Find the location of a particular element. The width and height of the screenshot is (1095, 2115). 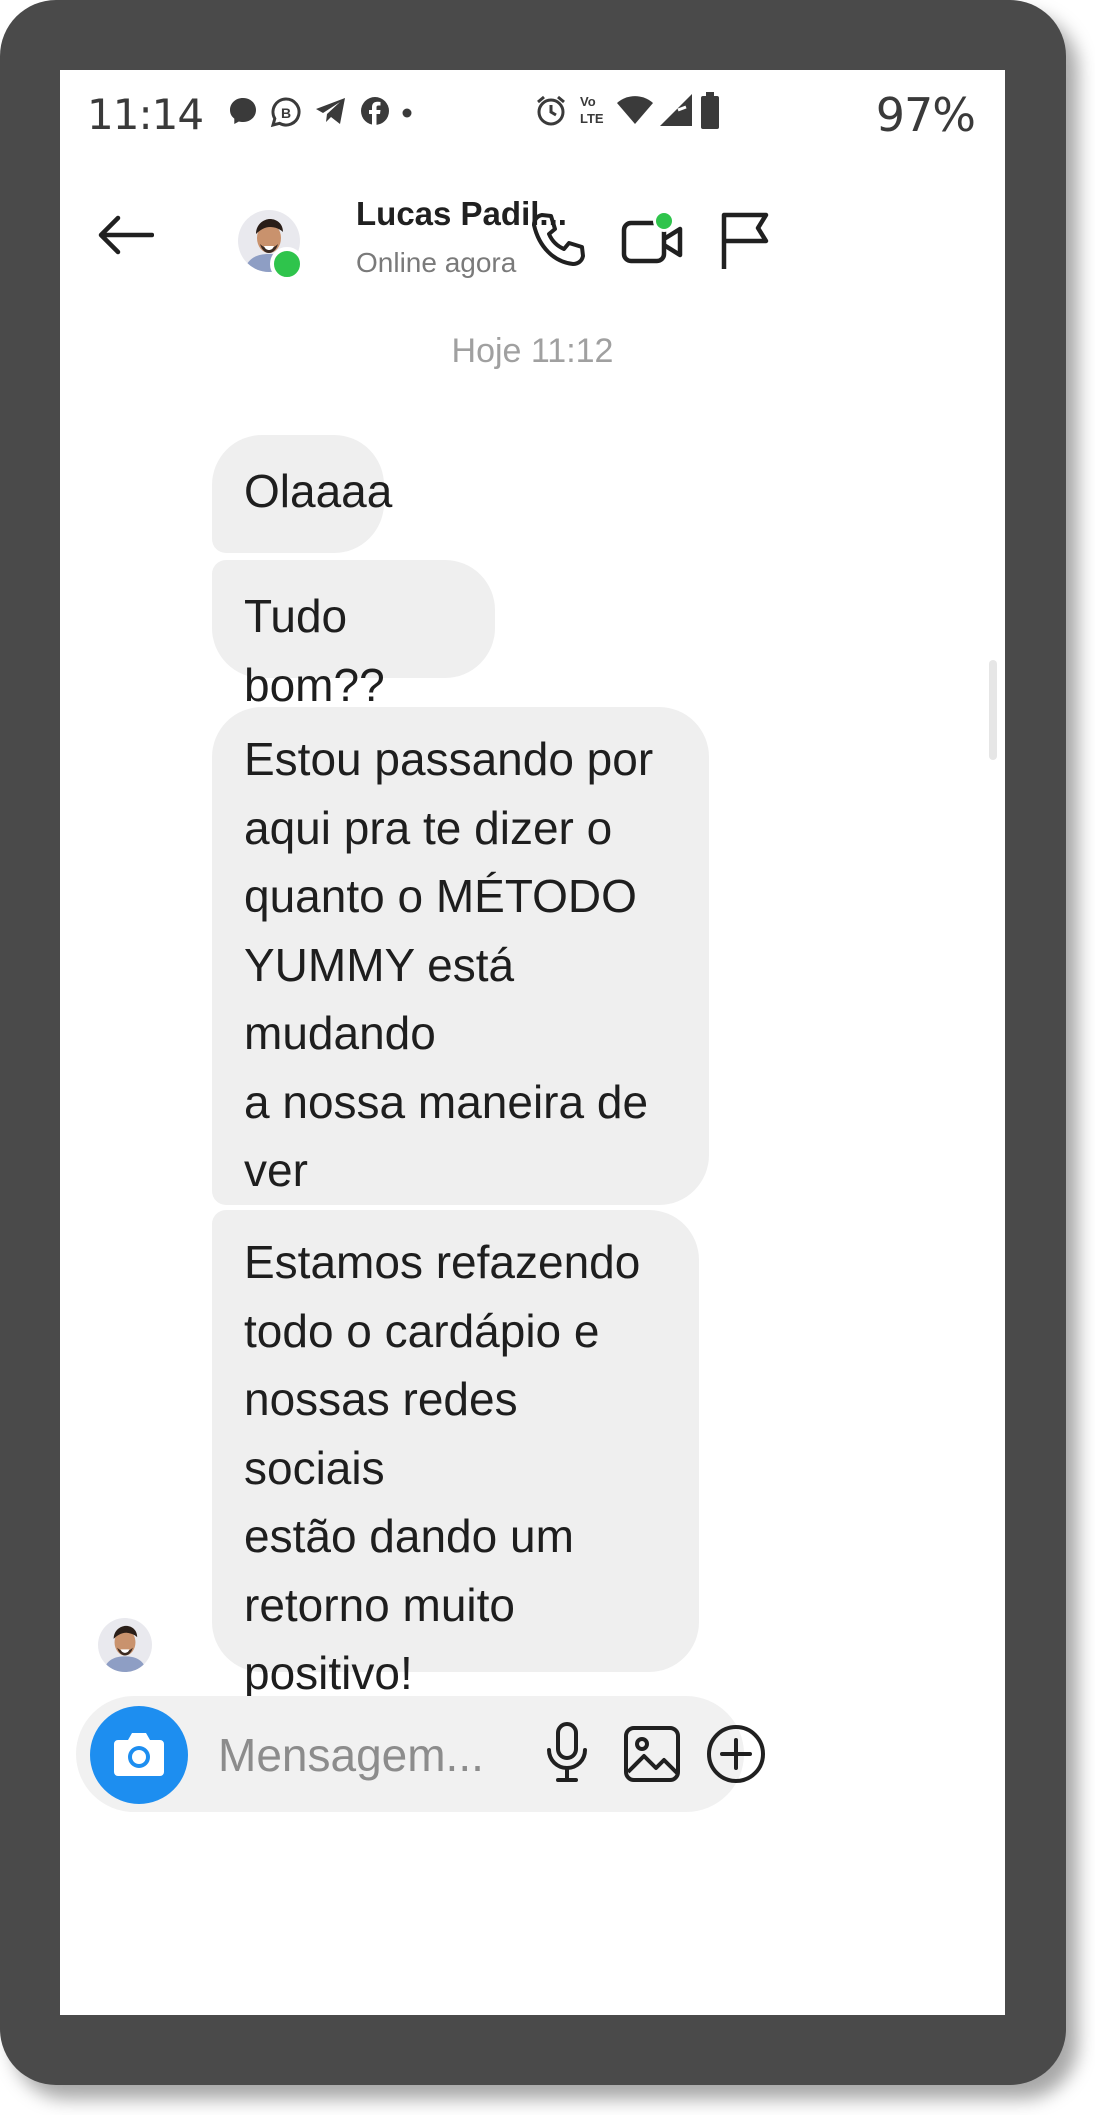

add-icon is located at coordinates (736, 1754).